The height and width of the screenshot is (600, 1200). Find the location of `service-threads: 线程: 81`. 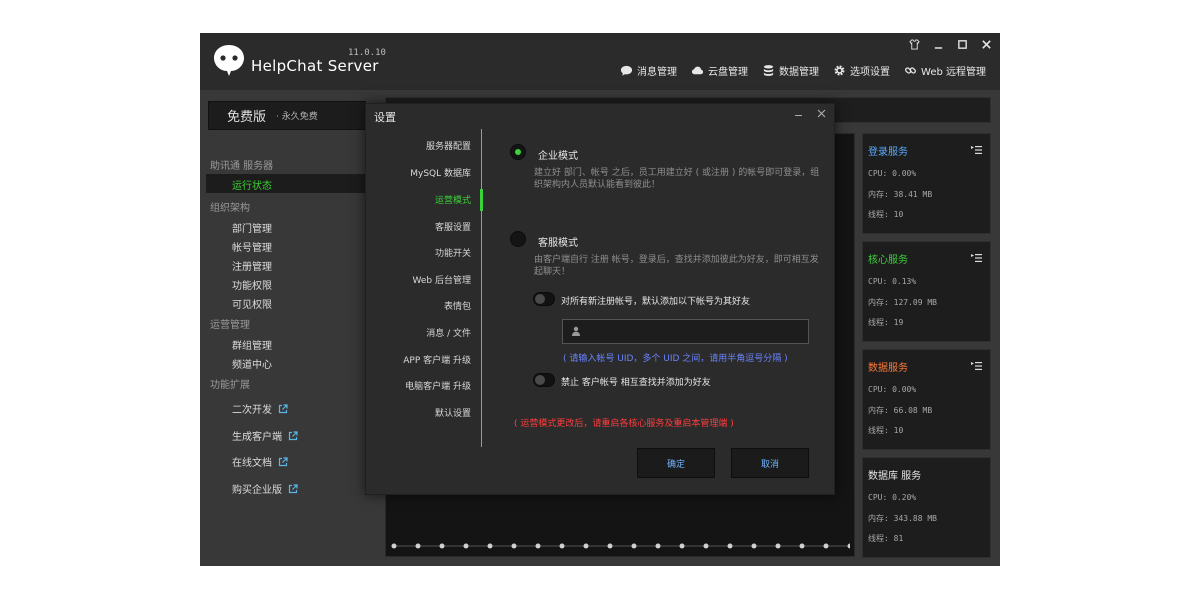

service-threads: 线程: 81 is located at coordinates (886, 538).